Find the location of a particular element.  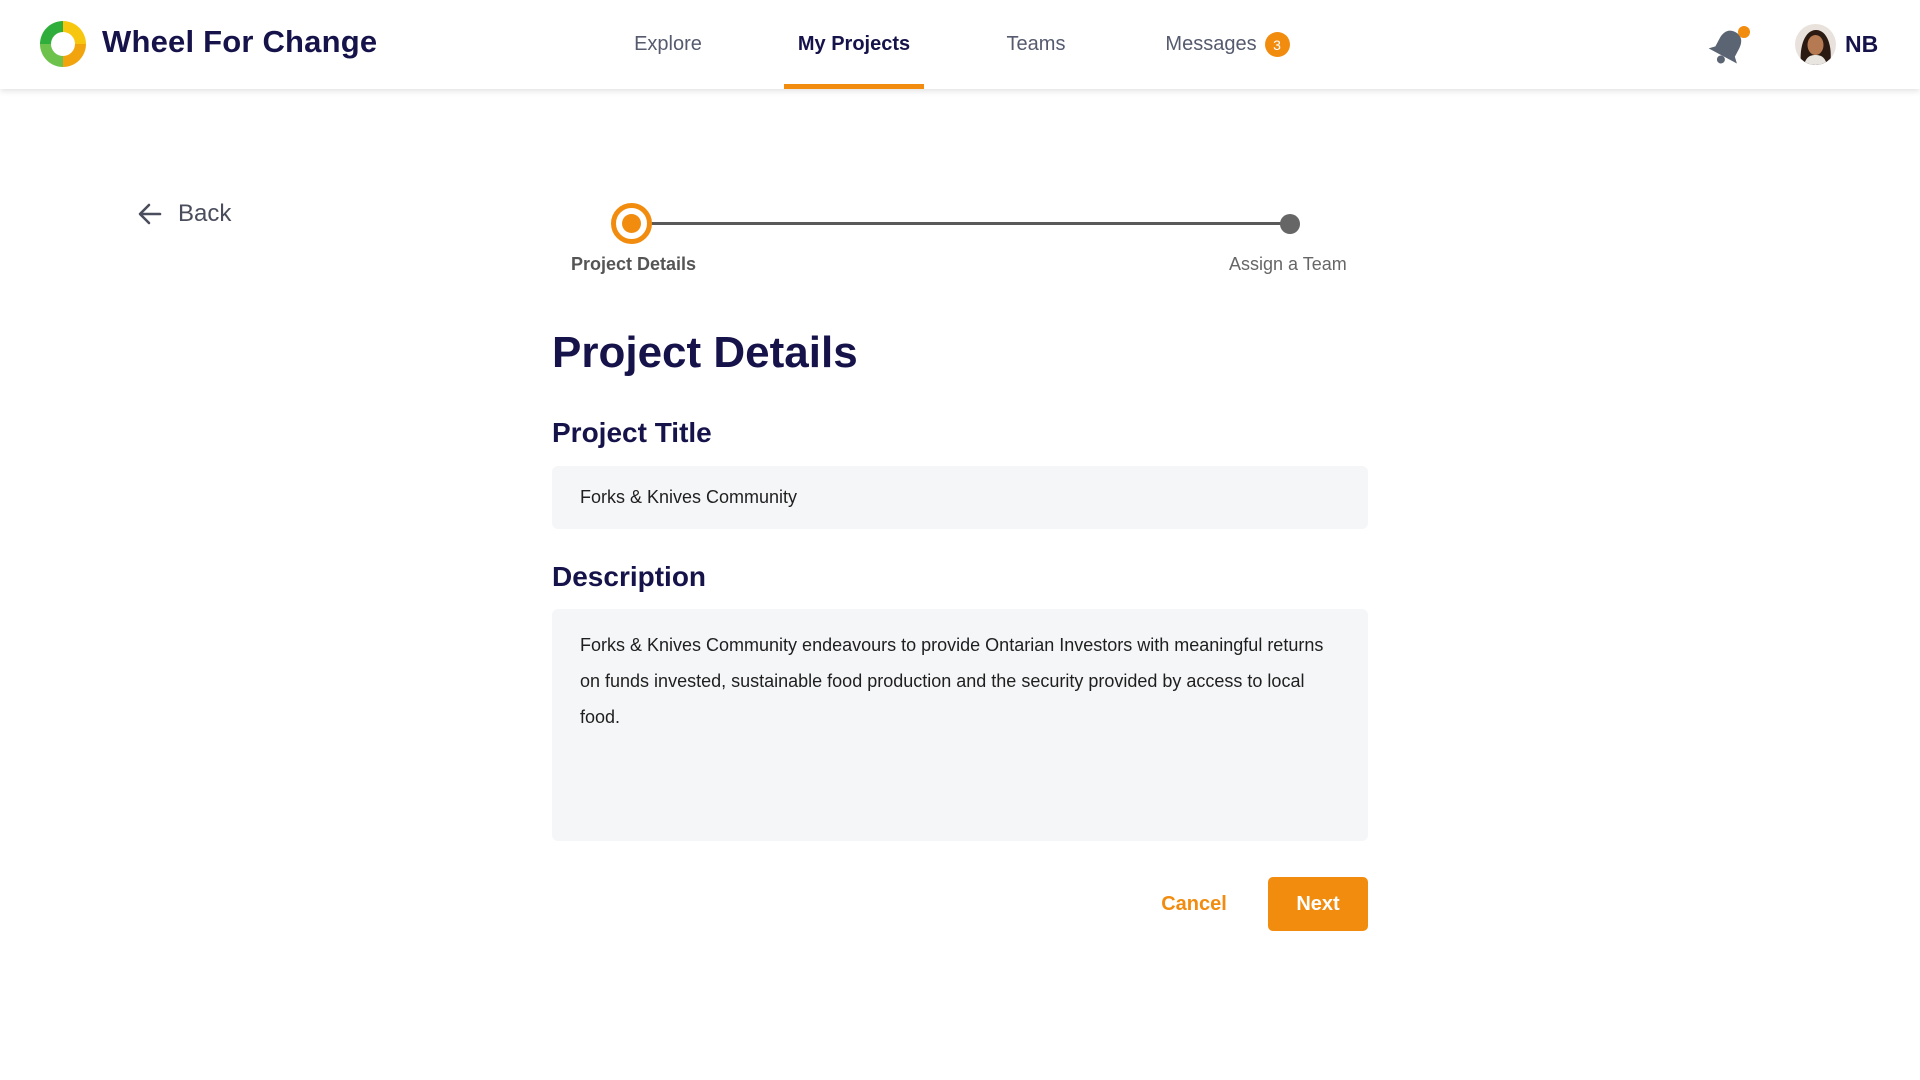

nav-explore-label: Explore is located at coordinates (668, 44).